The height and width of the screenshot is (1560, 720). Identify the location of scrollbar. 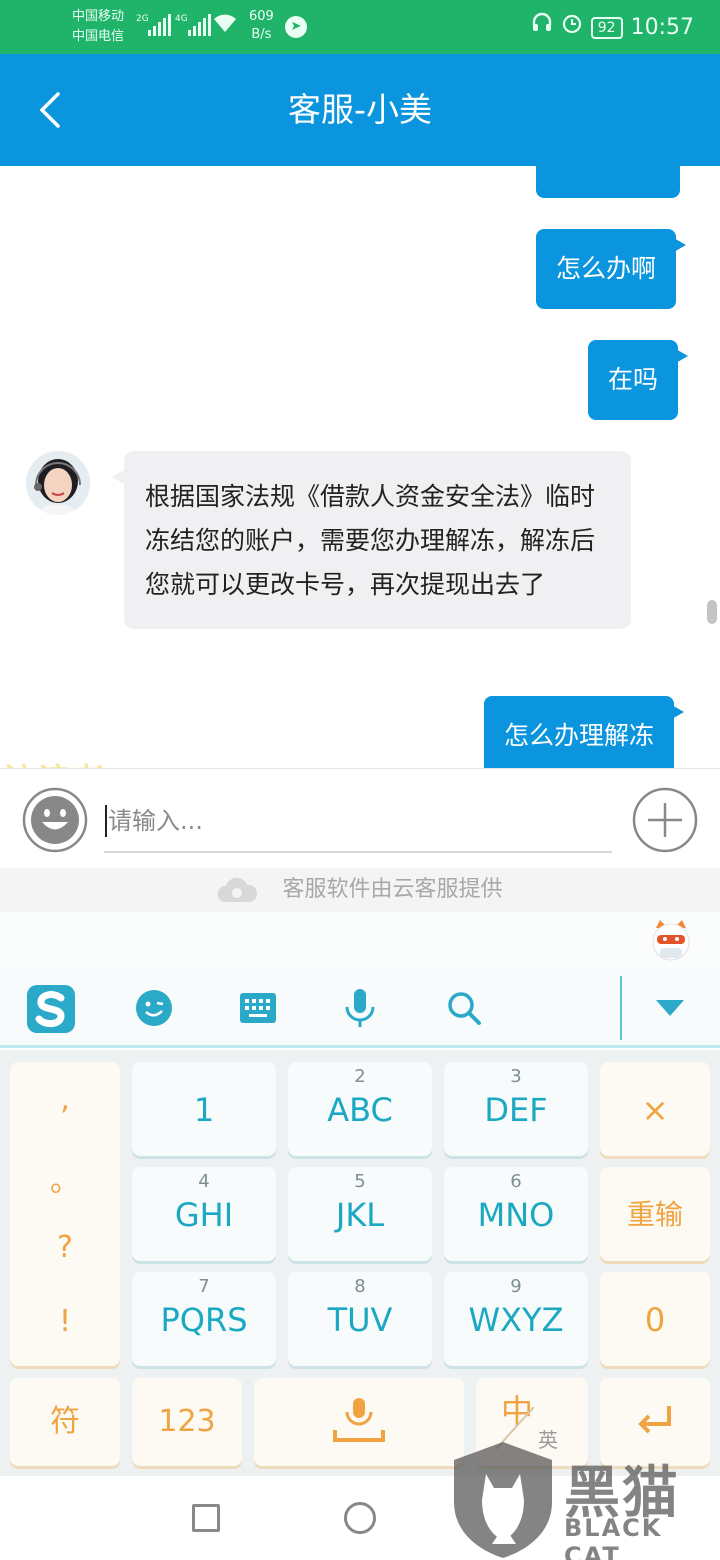
(712, 612).